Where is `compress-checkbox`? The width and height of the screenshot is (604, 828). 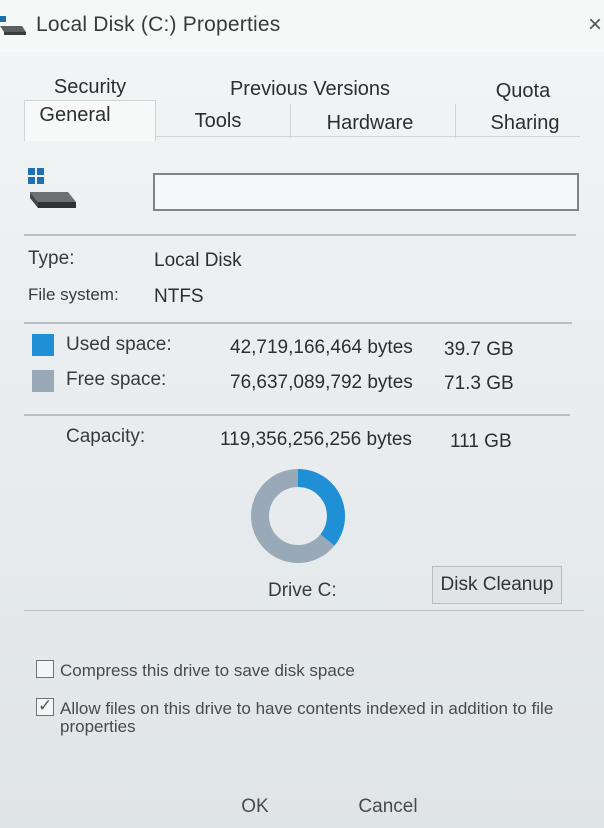
compress-checkbox is located at coordinates (45, 669).